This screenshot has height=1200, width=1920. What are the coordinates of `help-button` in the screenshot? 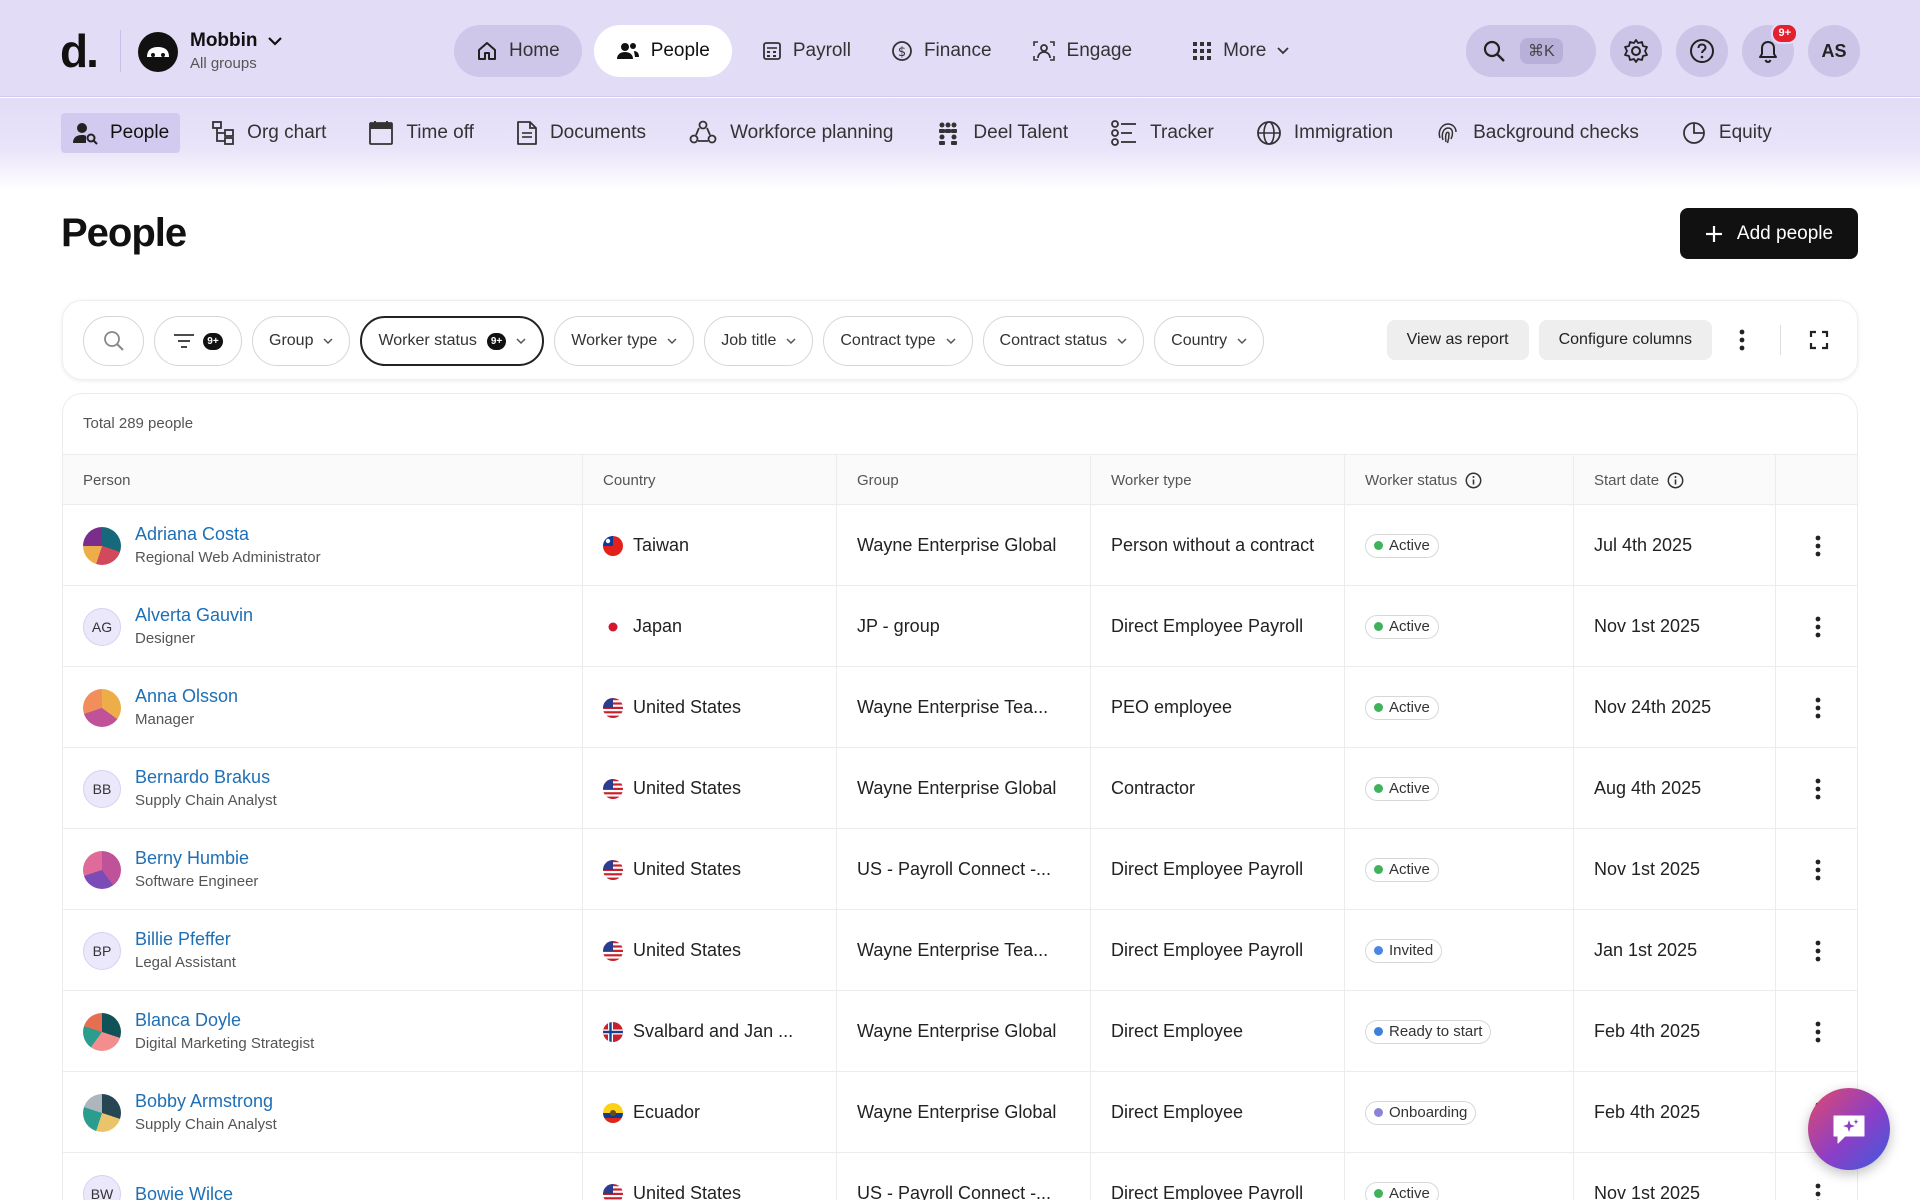 It's located at (1702, 51).